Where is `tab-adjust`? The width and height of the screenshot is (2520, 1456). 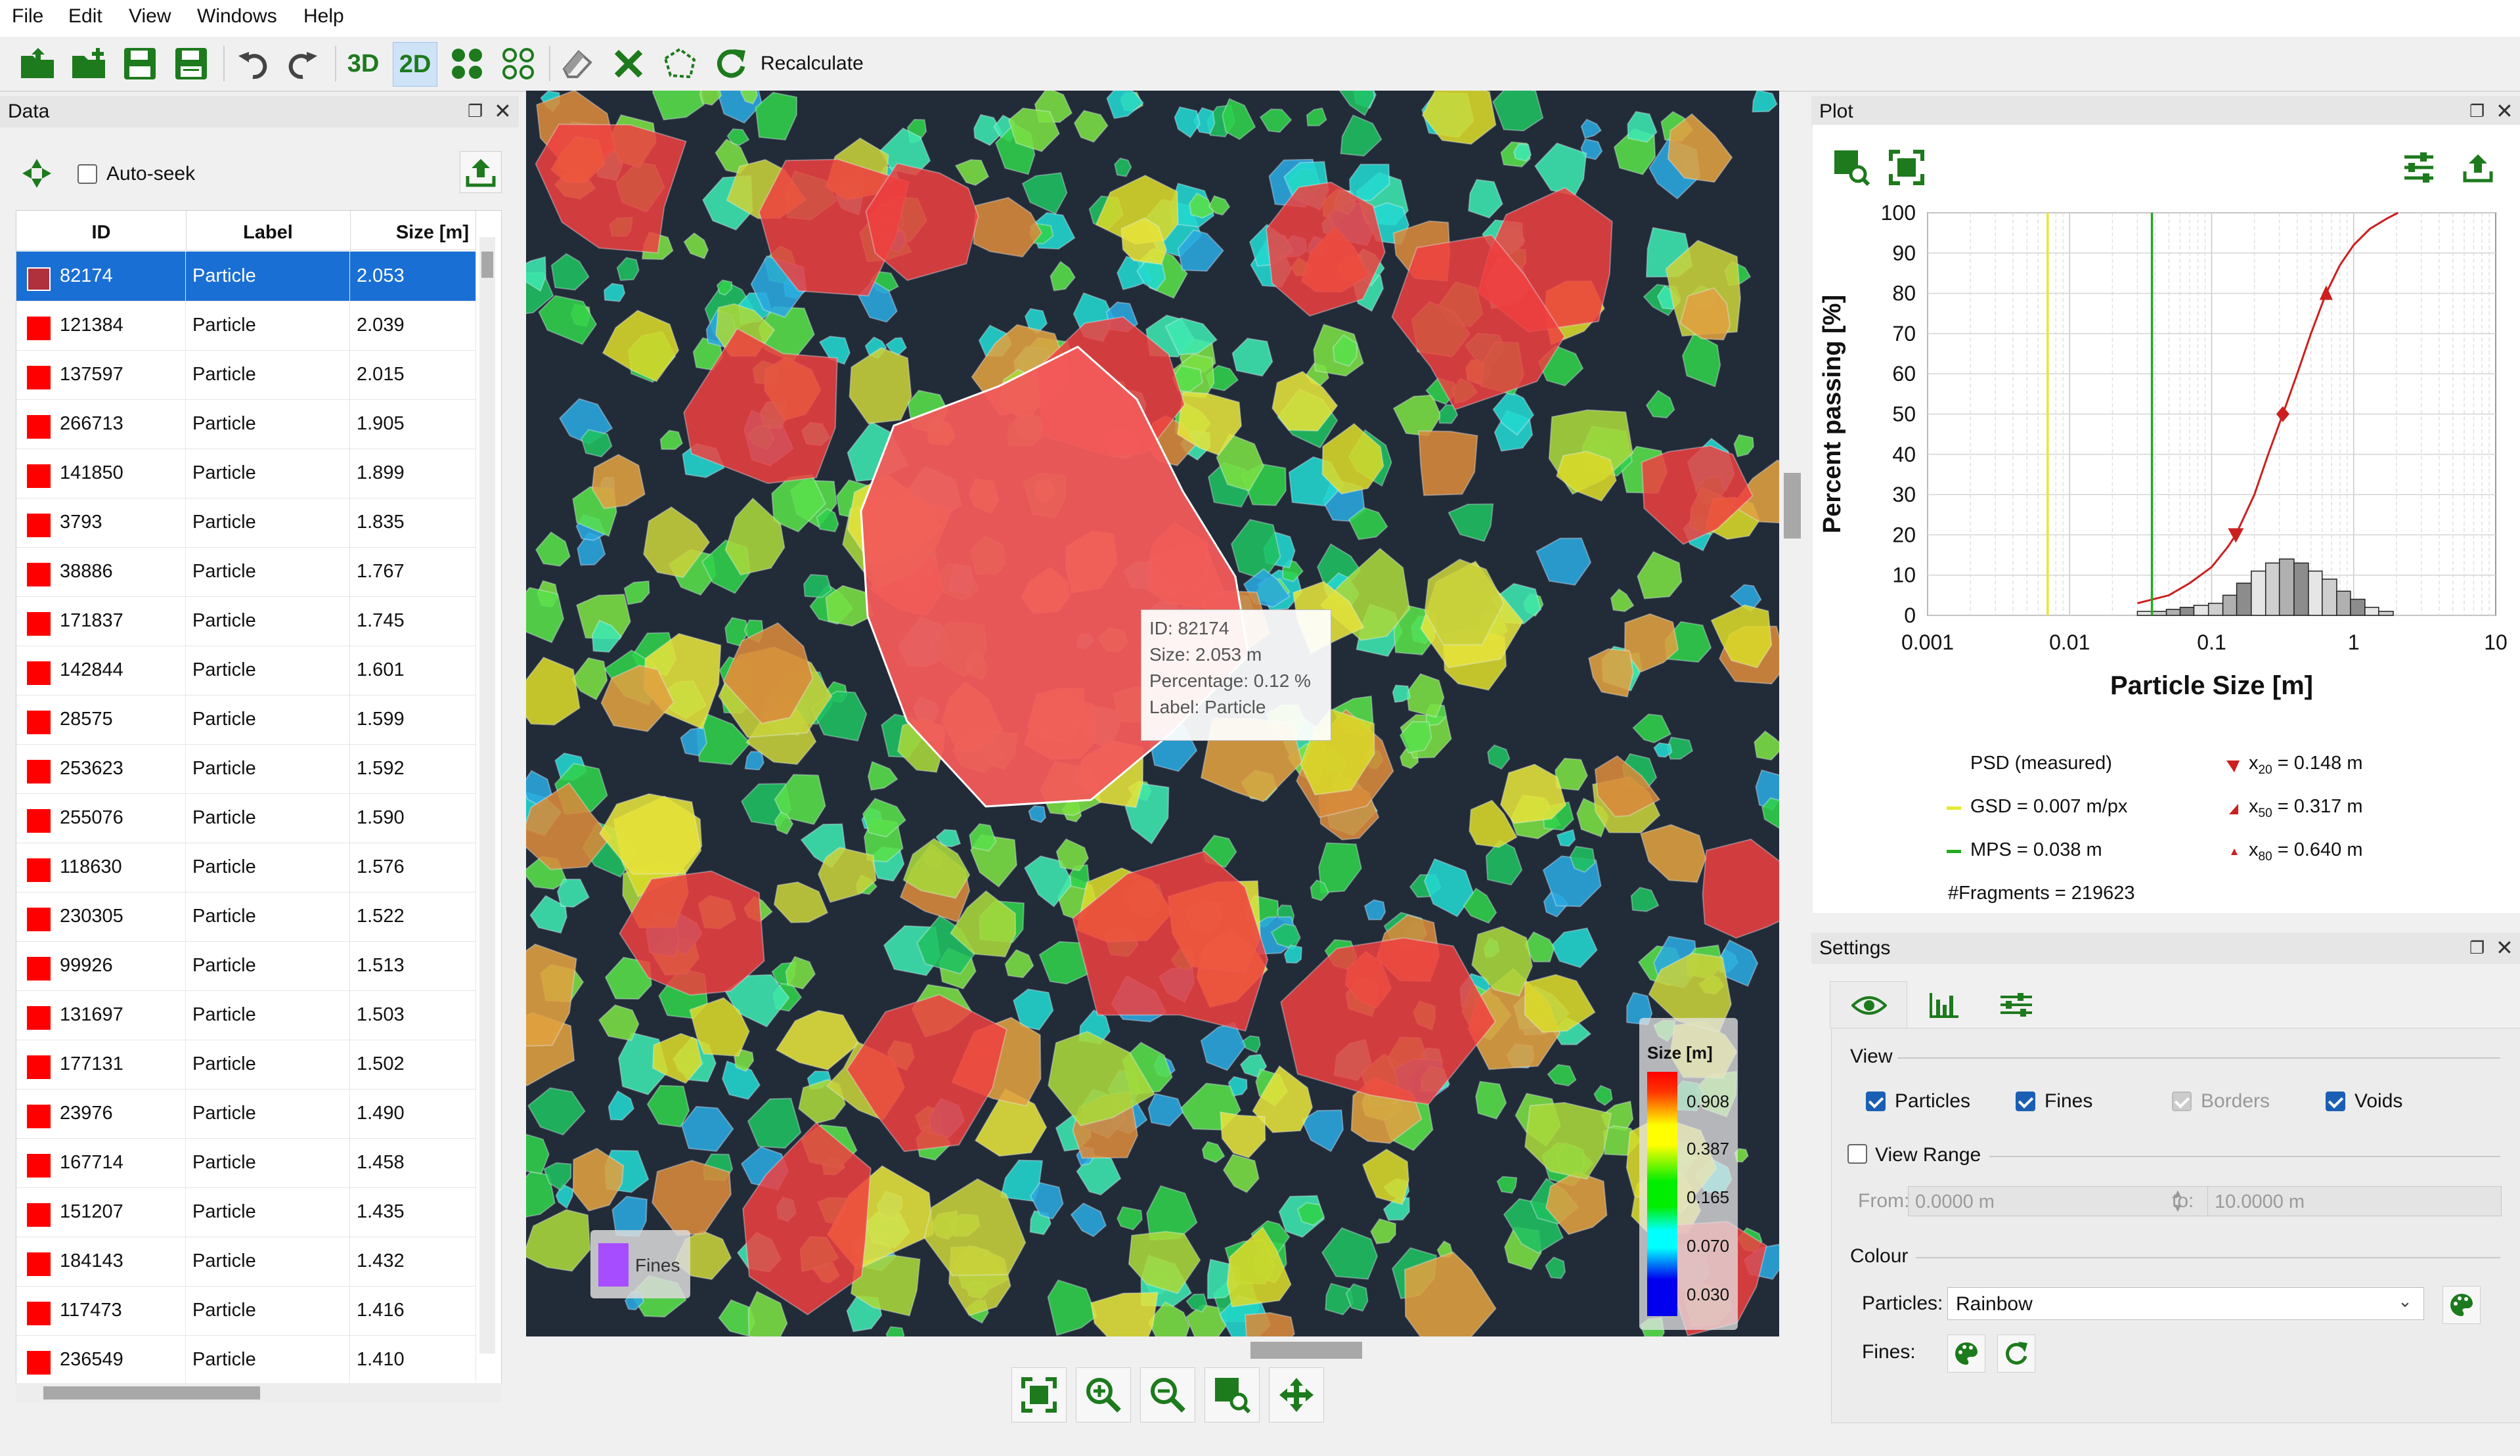
tab-adjust is located at coordinates (2014, 1004).